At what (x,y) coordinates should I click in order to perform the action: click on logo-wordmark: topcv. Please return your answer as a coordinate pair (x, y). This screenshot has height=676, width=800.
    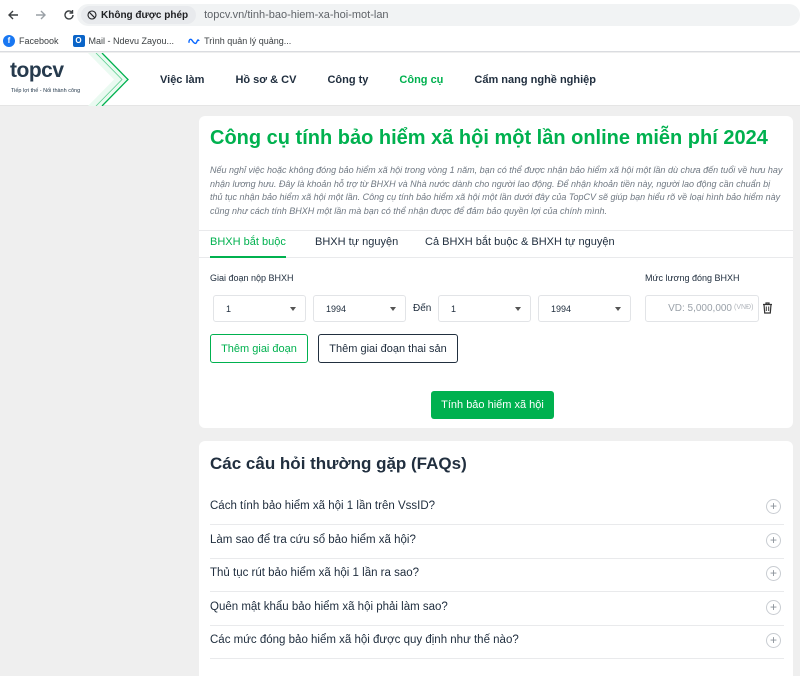
    Looking at the image, I should click on (37, 71).